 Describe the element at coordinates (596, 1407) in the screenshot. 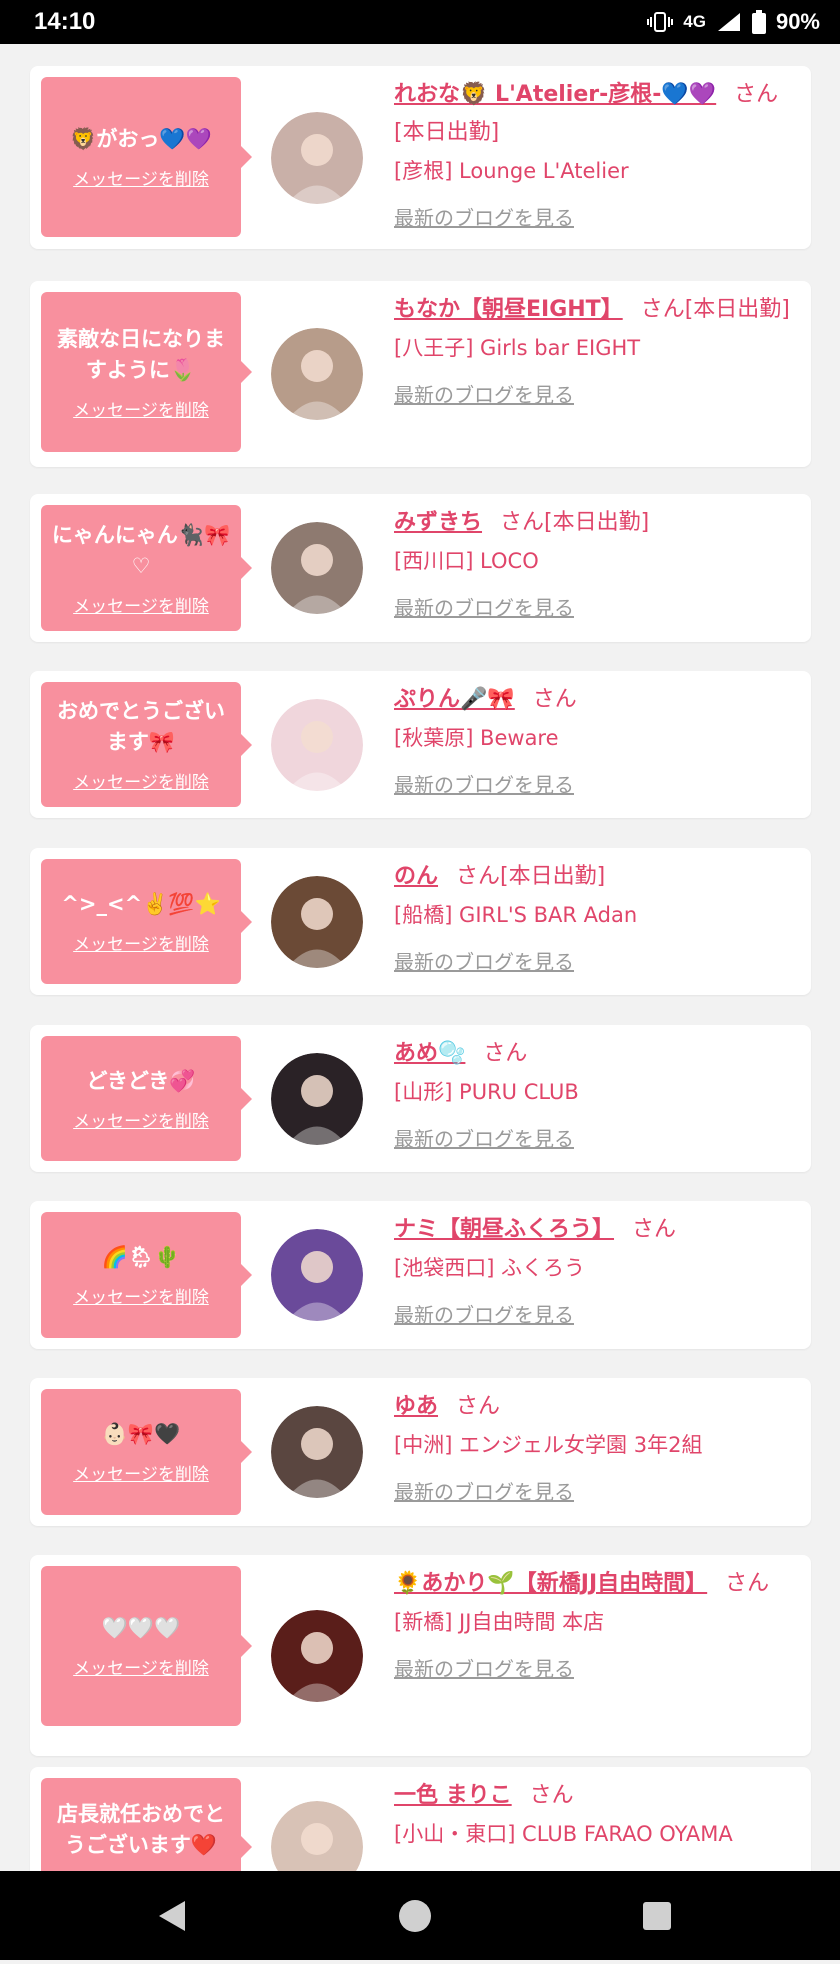

I see `name-line: ゆあ さん` at that location.